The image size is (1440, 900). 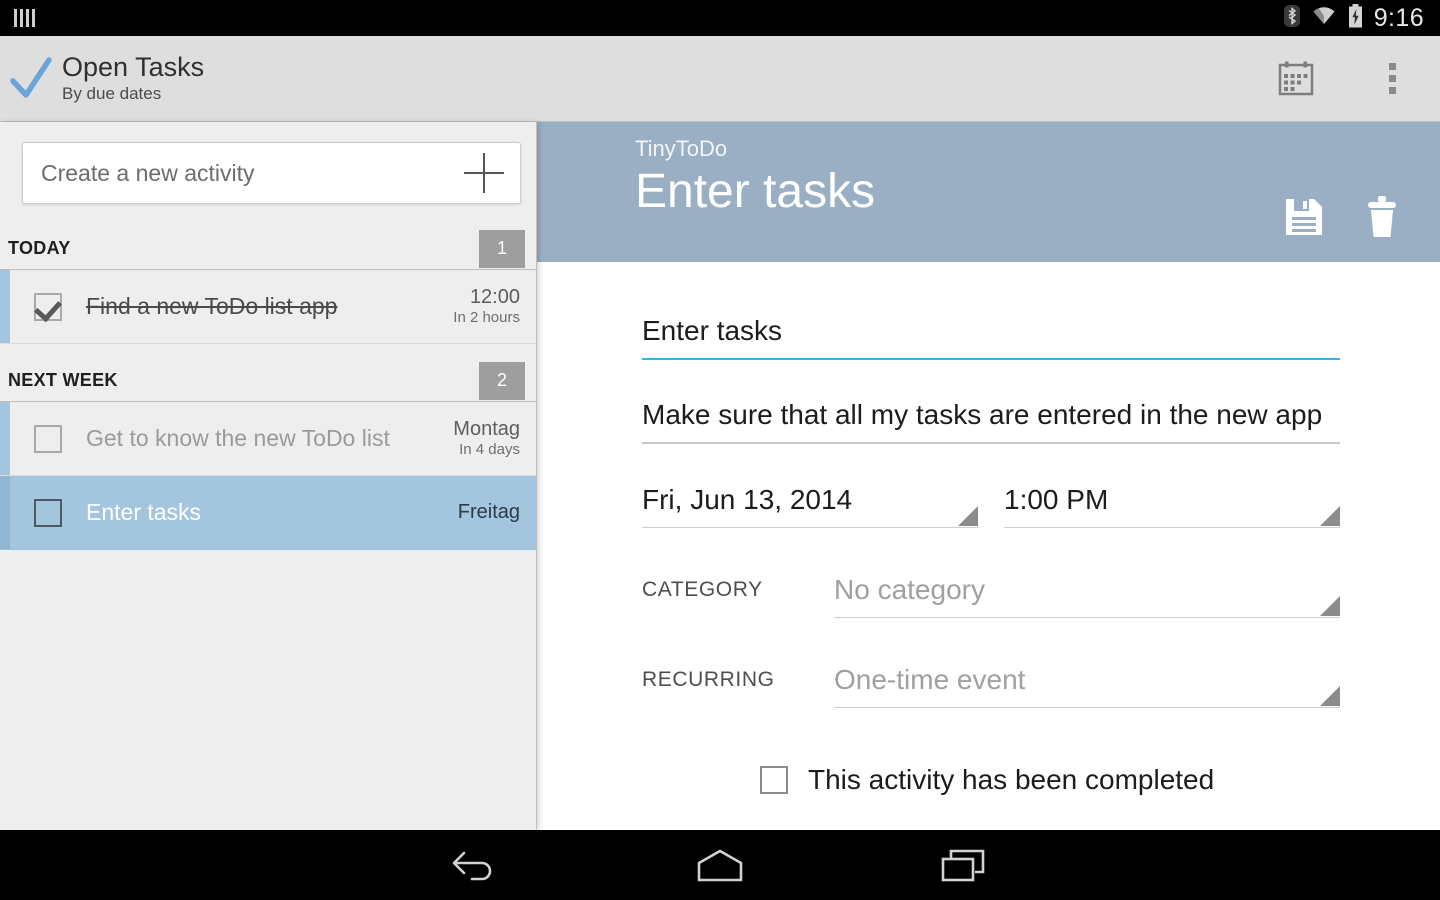 I want to click on back-icon, so click(x=472, y=866).